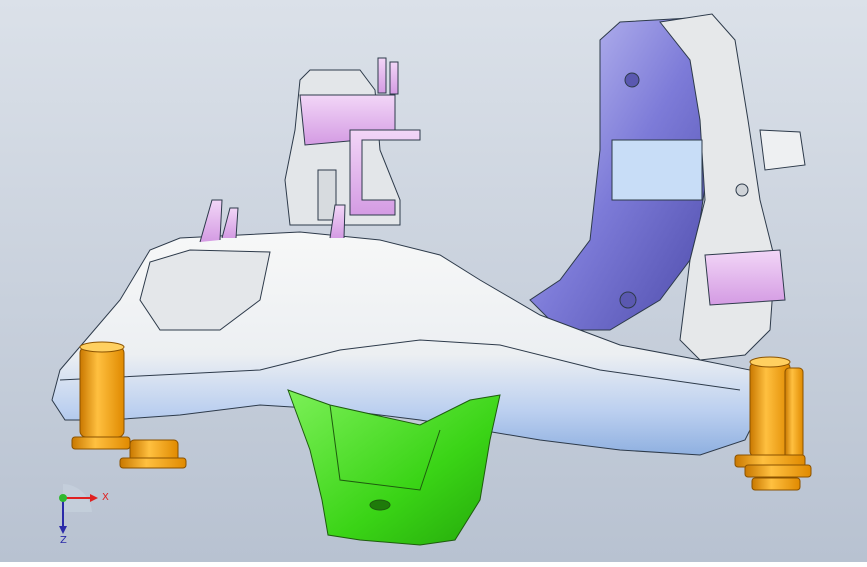 This screenshot has height=567, width=867. What do you see at coordinates (63, 540) in the screenshot?
I see `z-axis-label: Z` at bounding box center [63, 540].